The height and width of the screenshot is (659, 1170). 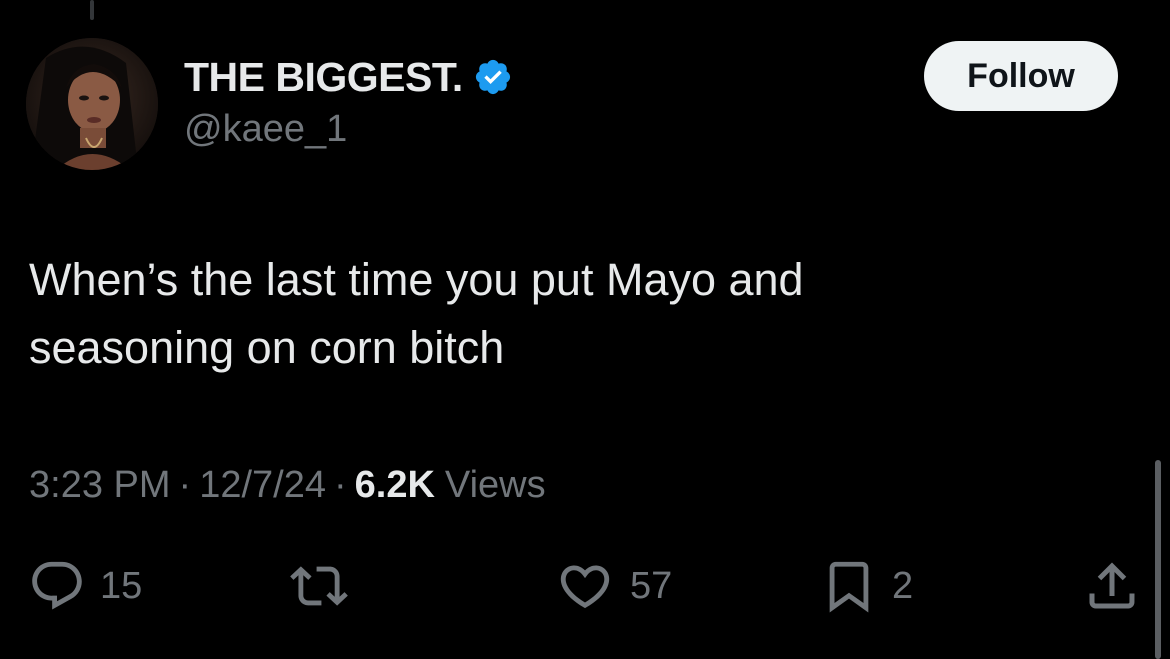 What do you see at coordinates (495, 485) in the screenshot?
I see `views-label: Views` at bounding box center [495, 485].